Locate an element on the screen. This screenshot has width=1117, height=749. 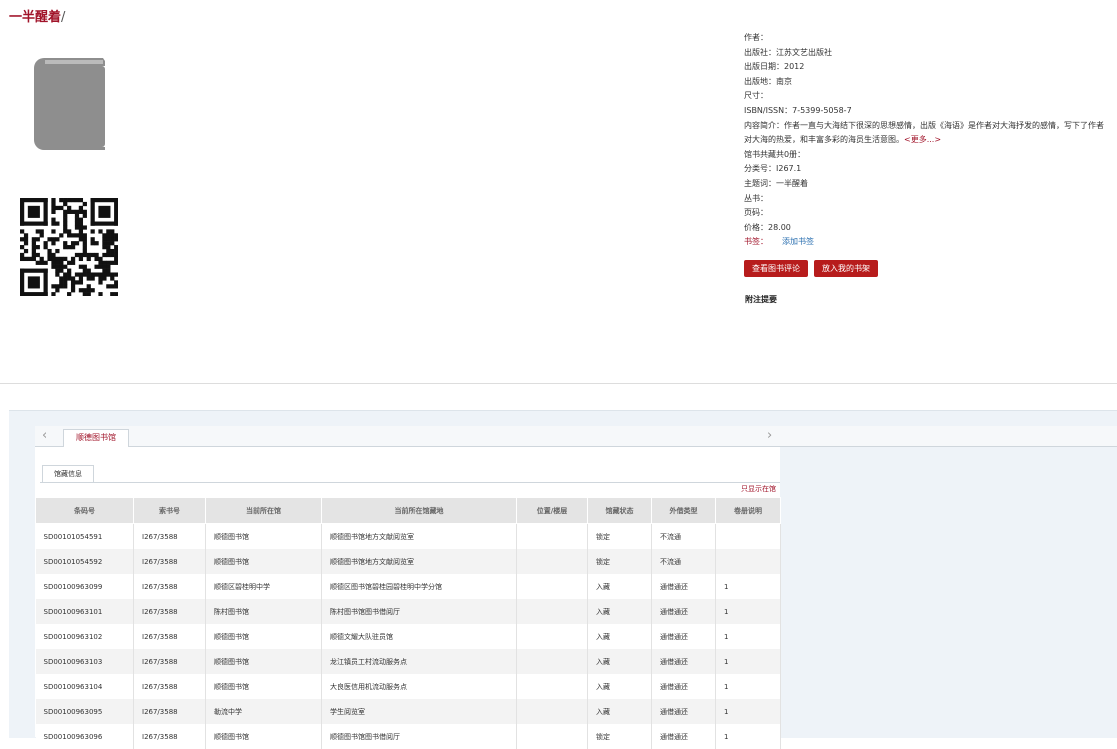
info-author: 作者： is located at coordinates (756, 37).